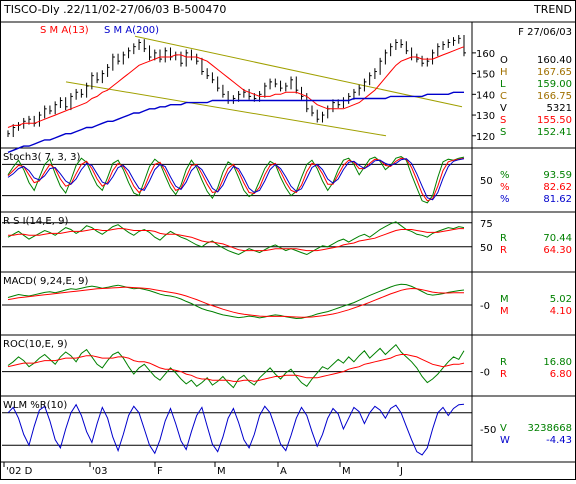 The width and height of the screenshot is (576, 484). I want to click on trend-label: TREND, so click(552, 9).